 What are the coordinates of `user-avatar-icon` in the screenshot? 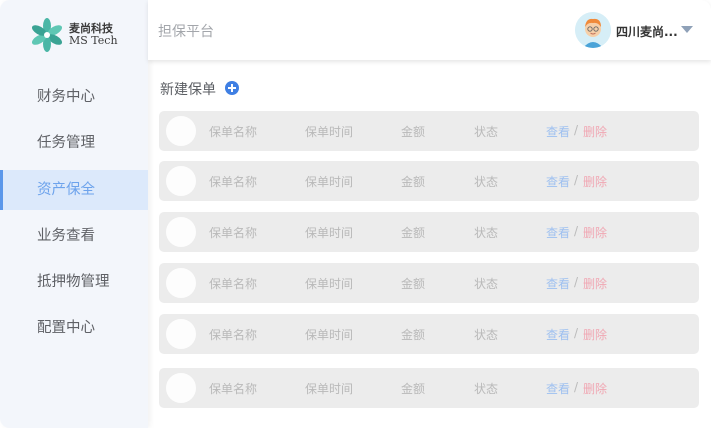 It's located at (593, 30).